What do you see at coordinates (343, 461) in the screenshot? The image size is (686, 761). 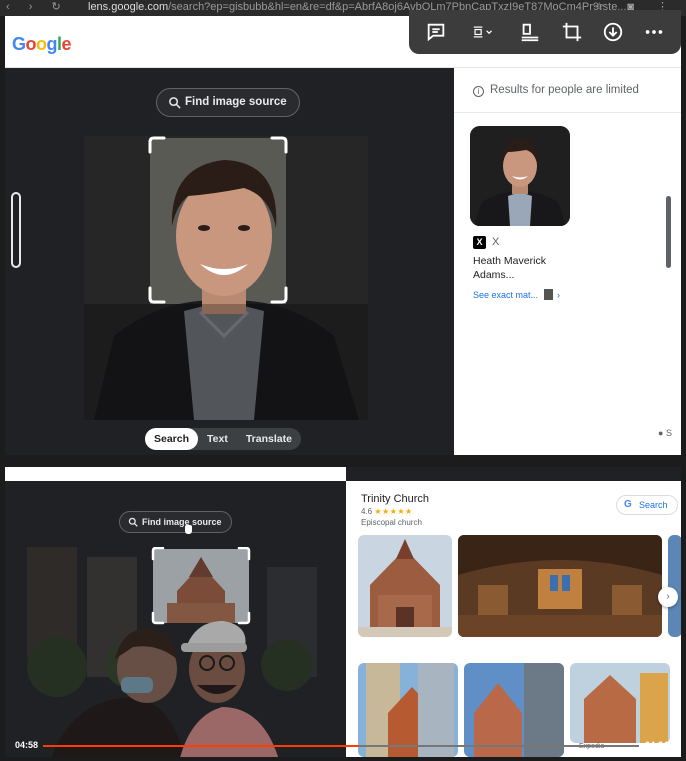 I see `panel-gap` at bounding box center [343, 461].